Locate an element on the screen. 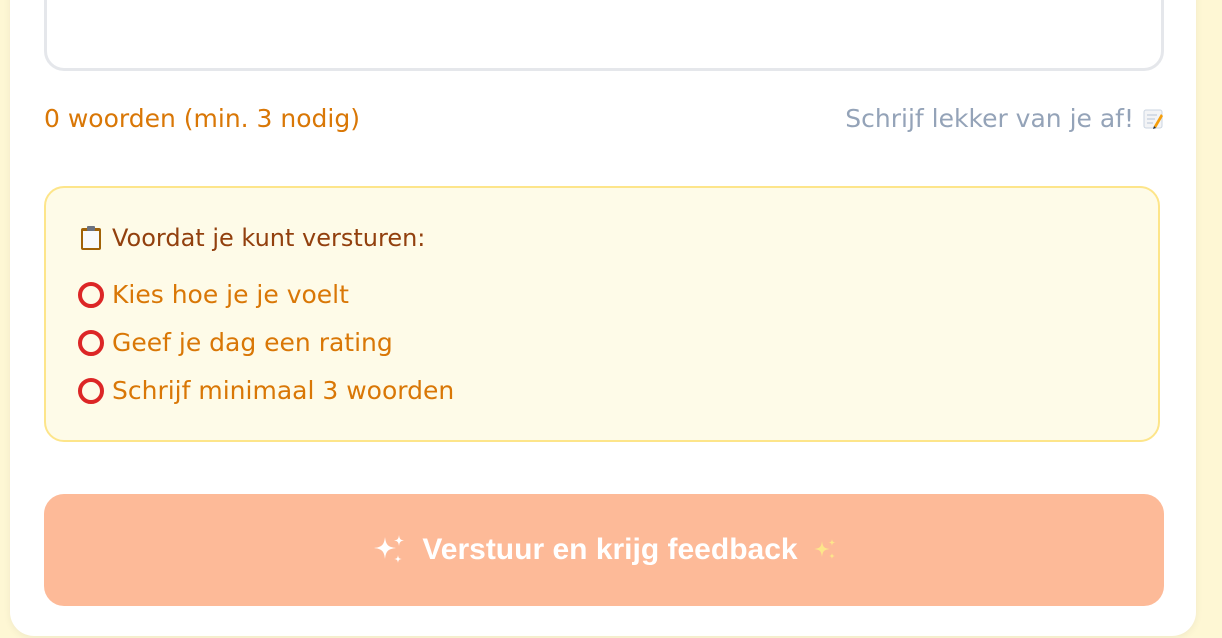  word-count-label: 0 woorden (min. 3 nodig) is located at coordinates (202, 118).